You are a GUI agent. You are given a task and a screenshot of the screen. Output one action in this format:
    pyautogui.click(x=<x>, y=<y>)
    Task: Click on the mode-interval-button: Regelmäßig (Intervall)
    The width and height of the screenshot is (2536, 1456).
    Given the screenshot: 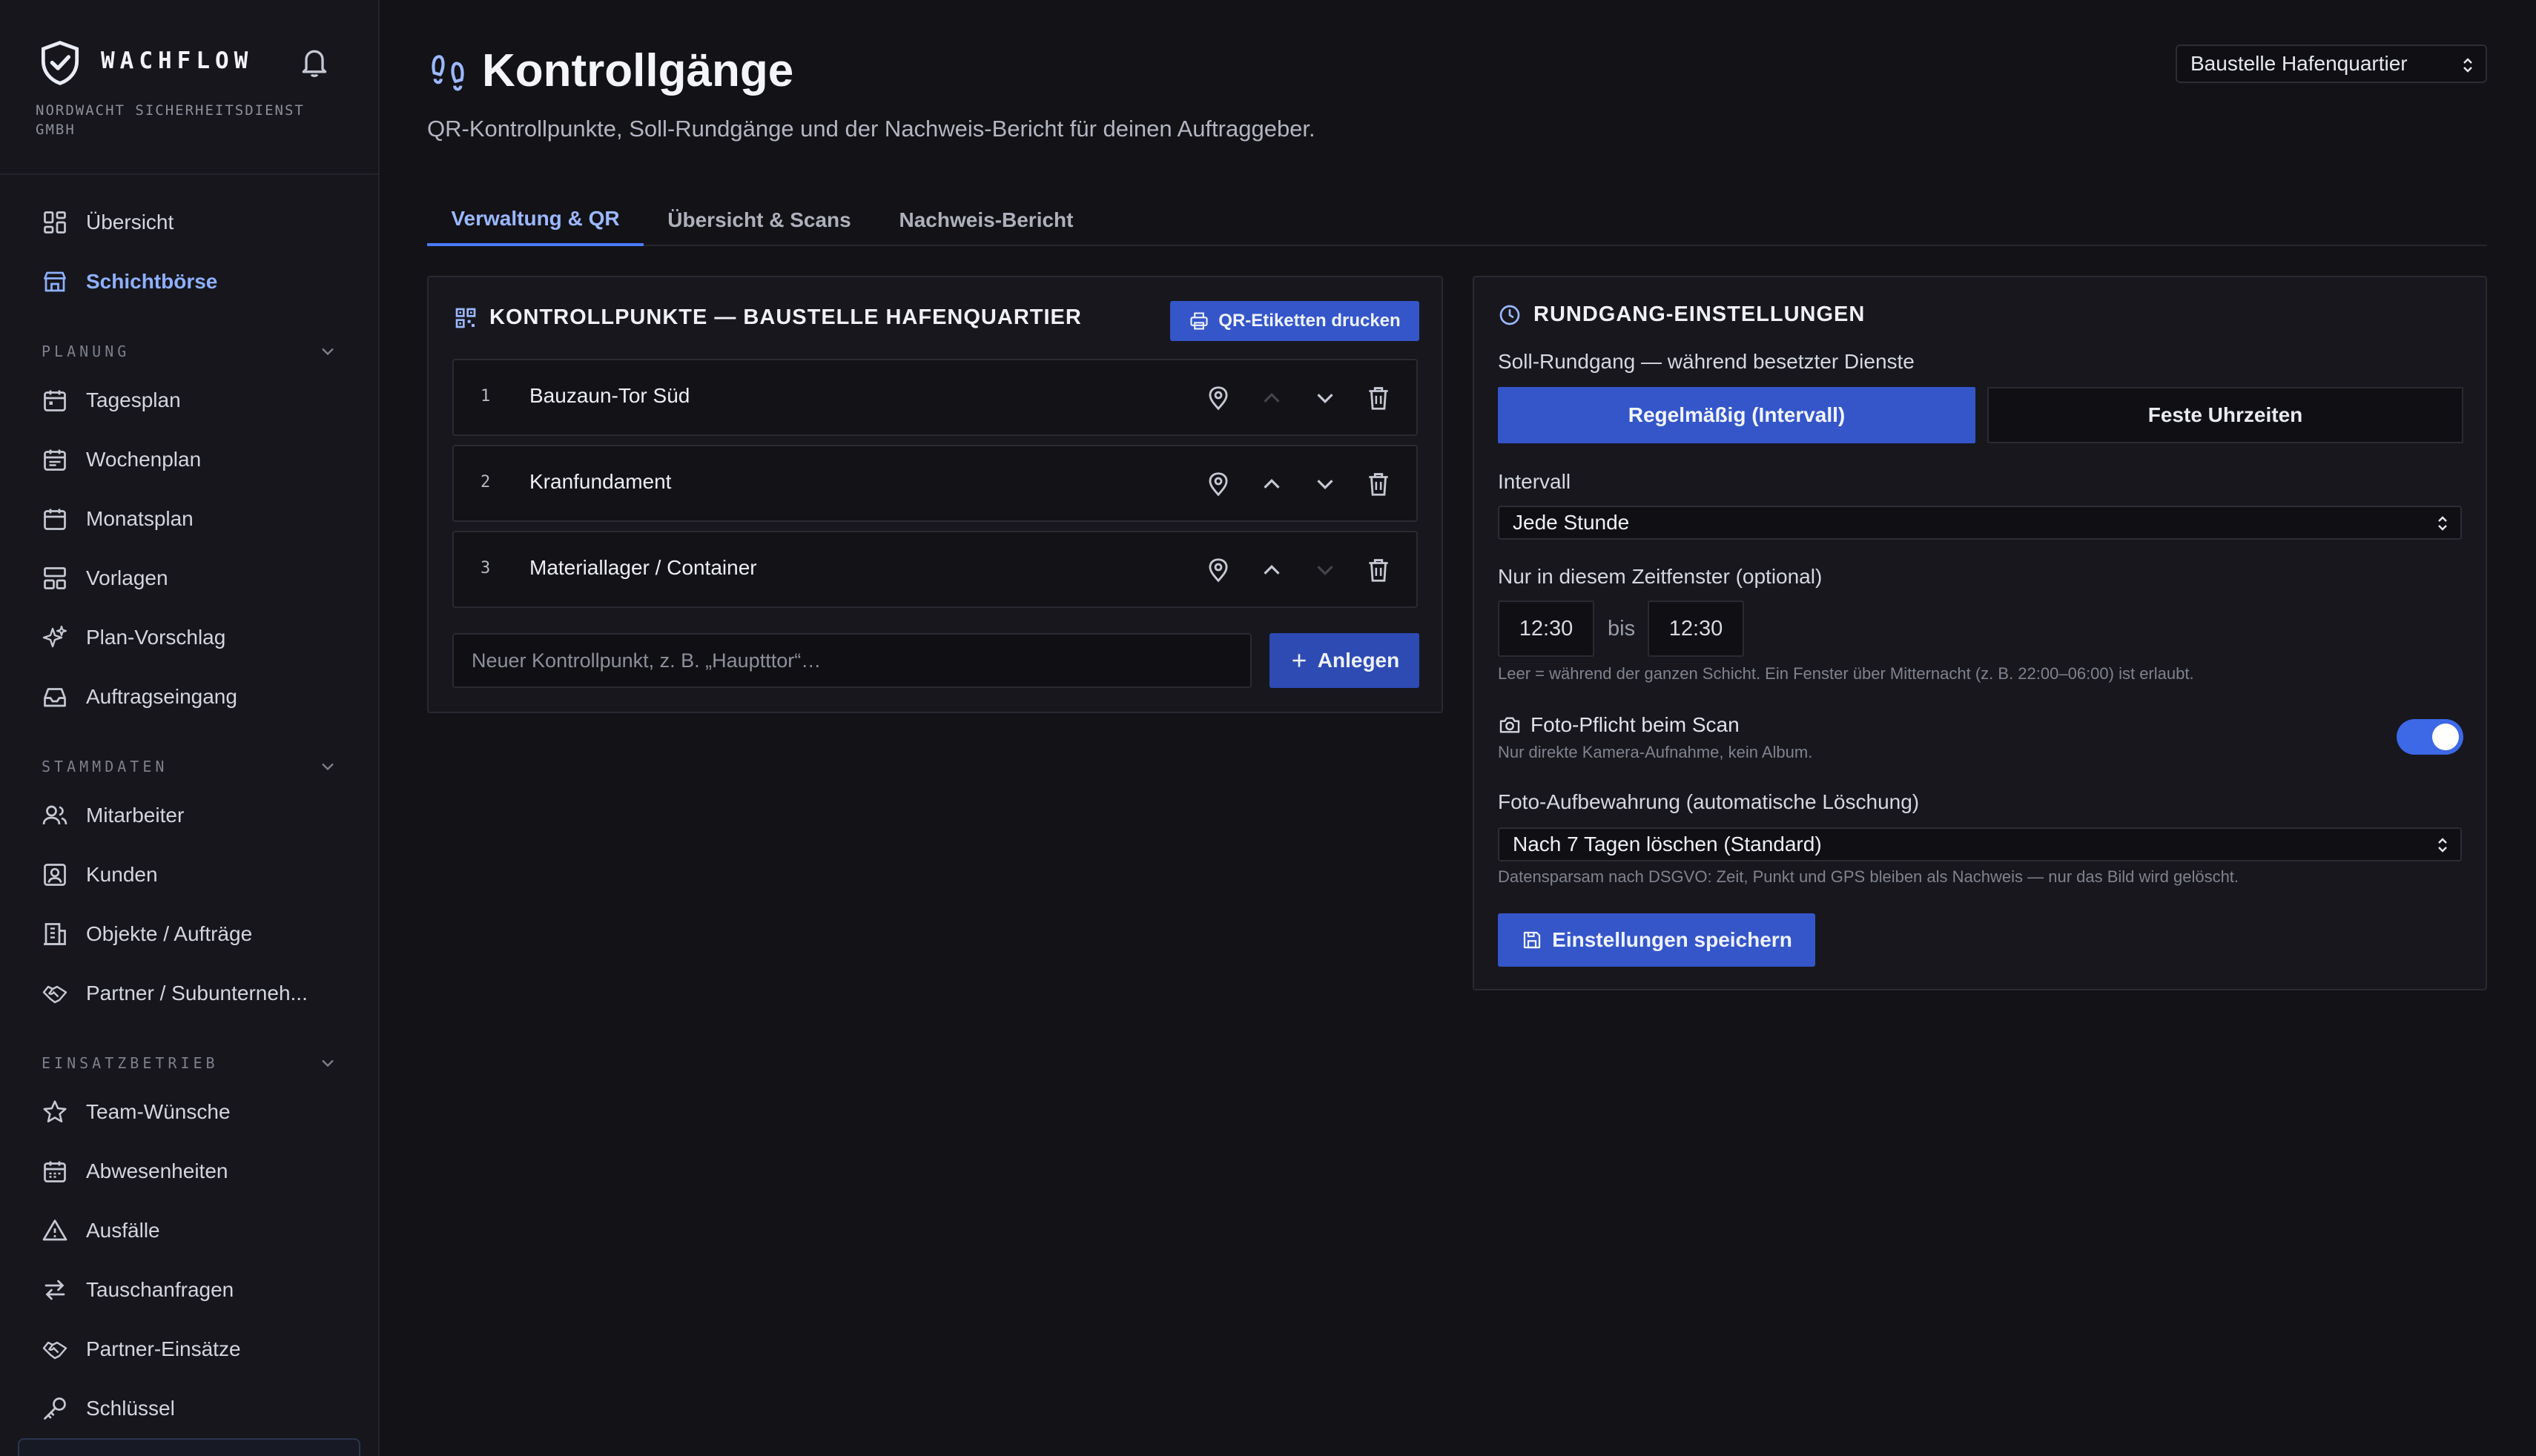 What is the action you would take?
    pyautogui.click(x=1737, y=415)
    